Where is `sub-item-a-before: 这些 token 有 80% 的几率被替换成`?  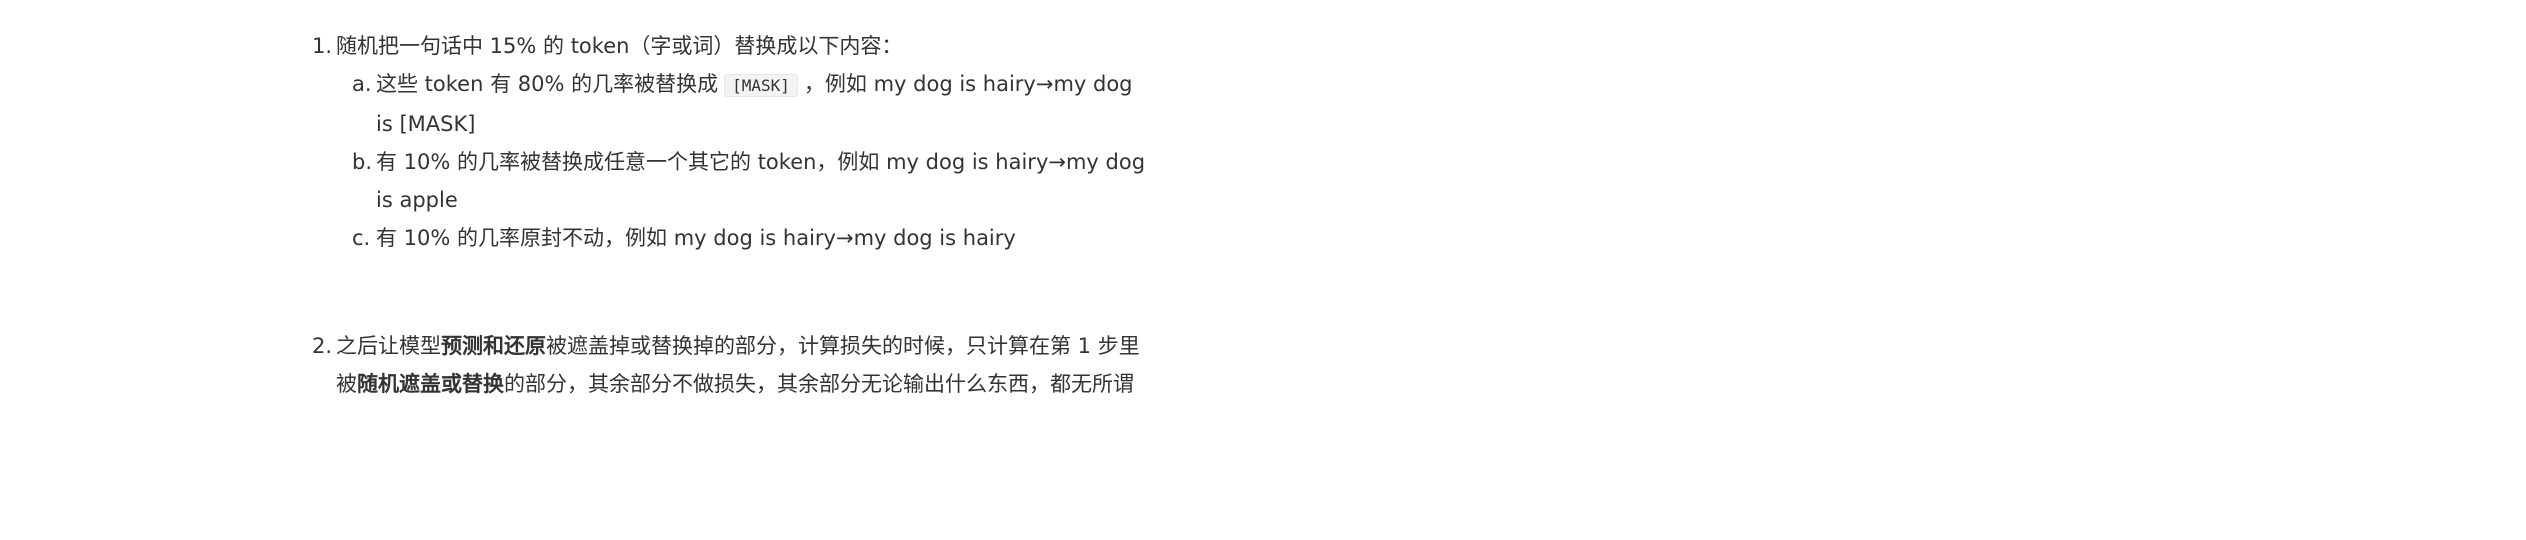 sub-item-a-before: 这些 token 有 80% 的几率被替换成 is located at coordinates (547, 84).